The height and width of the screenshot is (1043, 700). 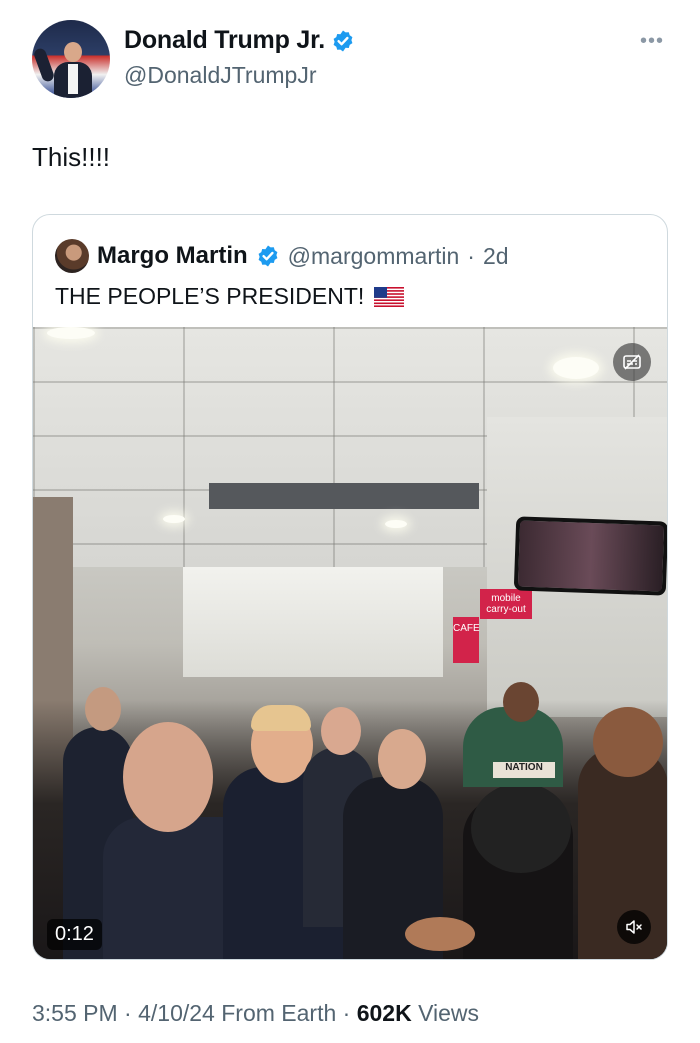 I want to click on video-duration: 0:12, so click(x=74, y=934).